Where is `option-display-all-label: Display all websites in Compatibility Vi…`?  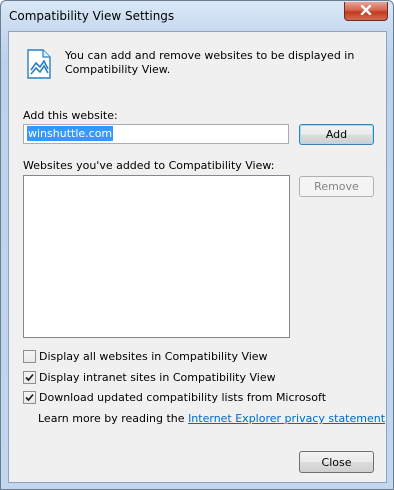
option-display-all-label: Display all websites in Compatibility Vi… is located at coordinates (153, 356).